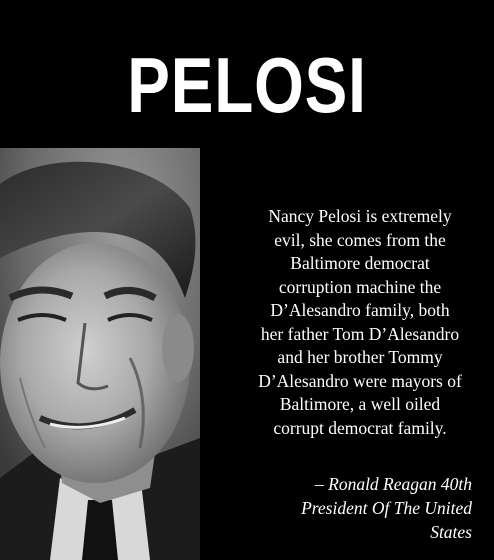 The width and height of the screenshot is (494, 560). I want to click on quote-line: evil, she comes from the, so click(360, 239).